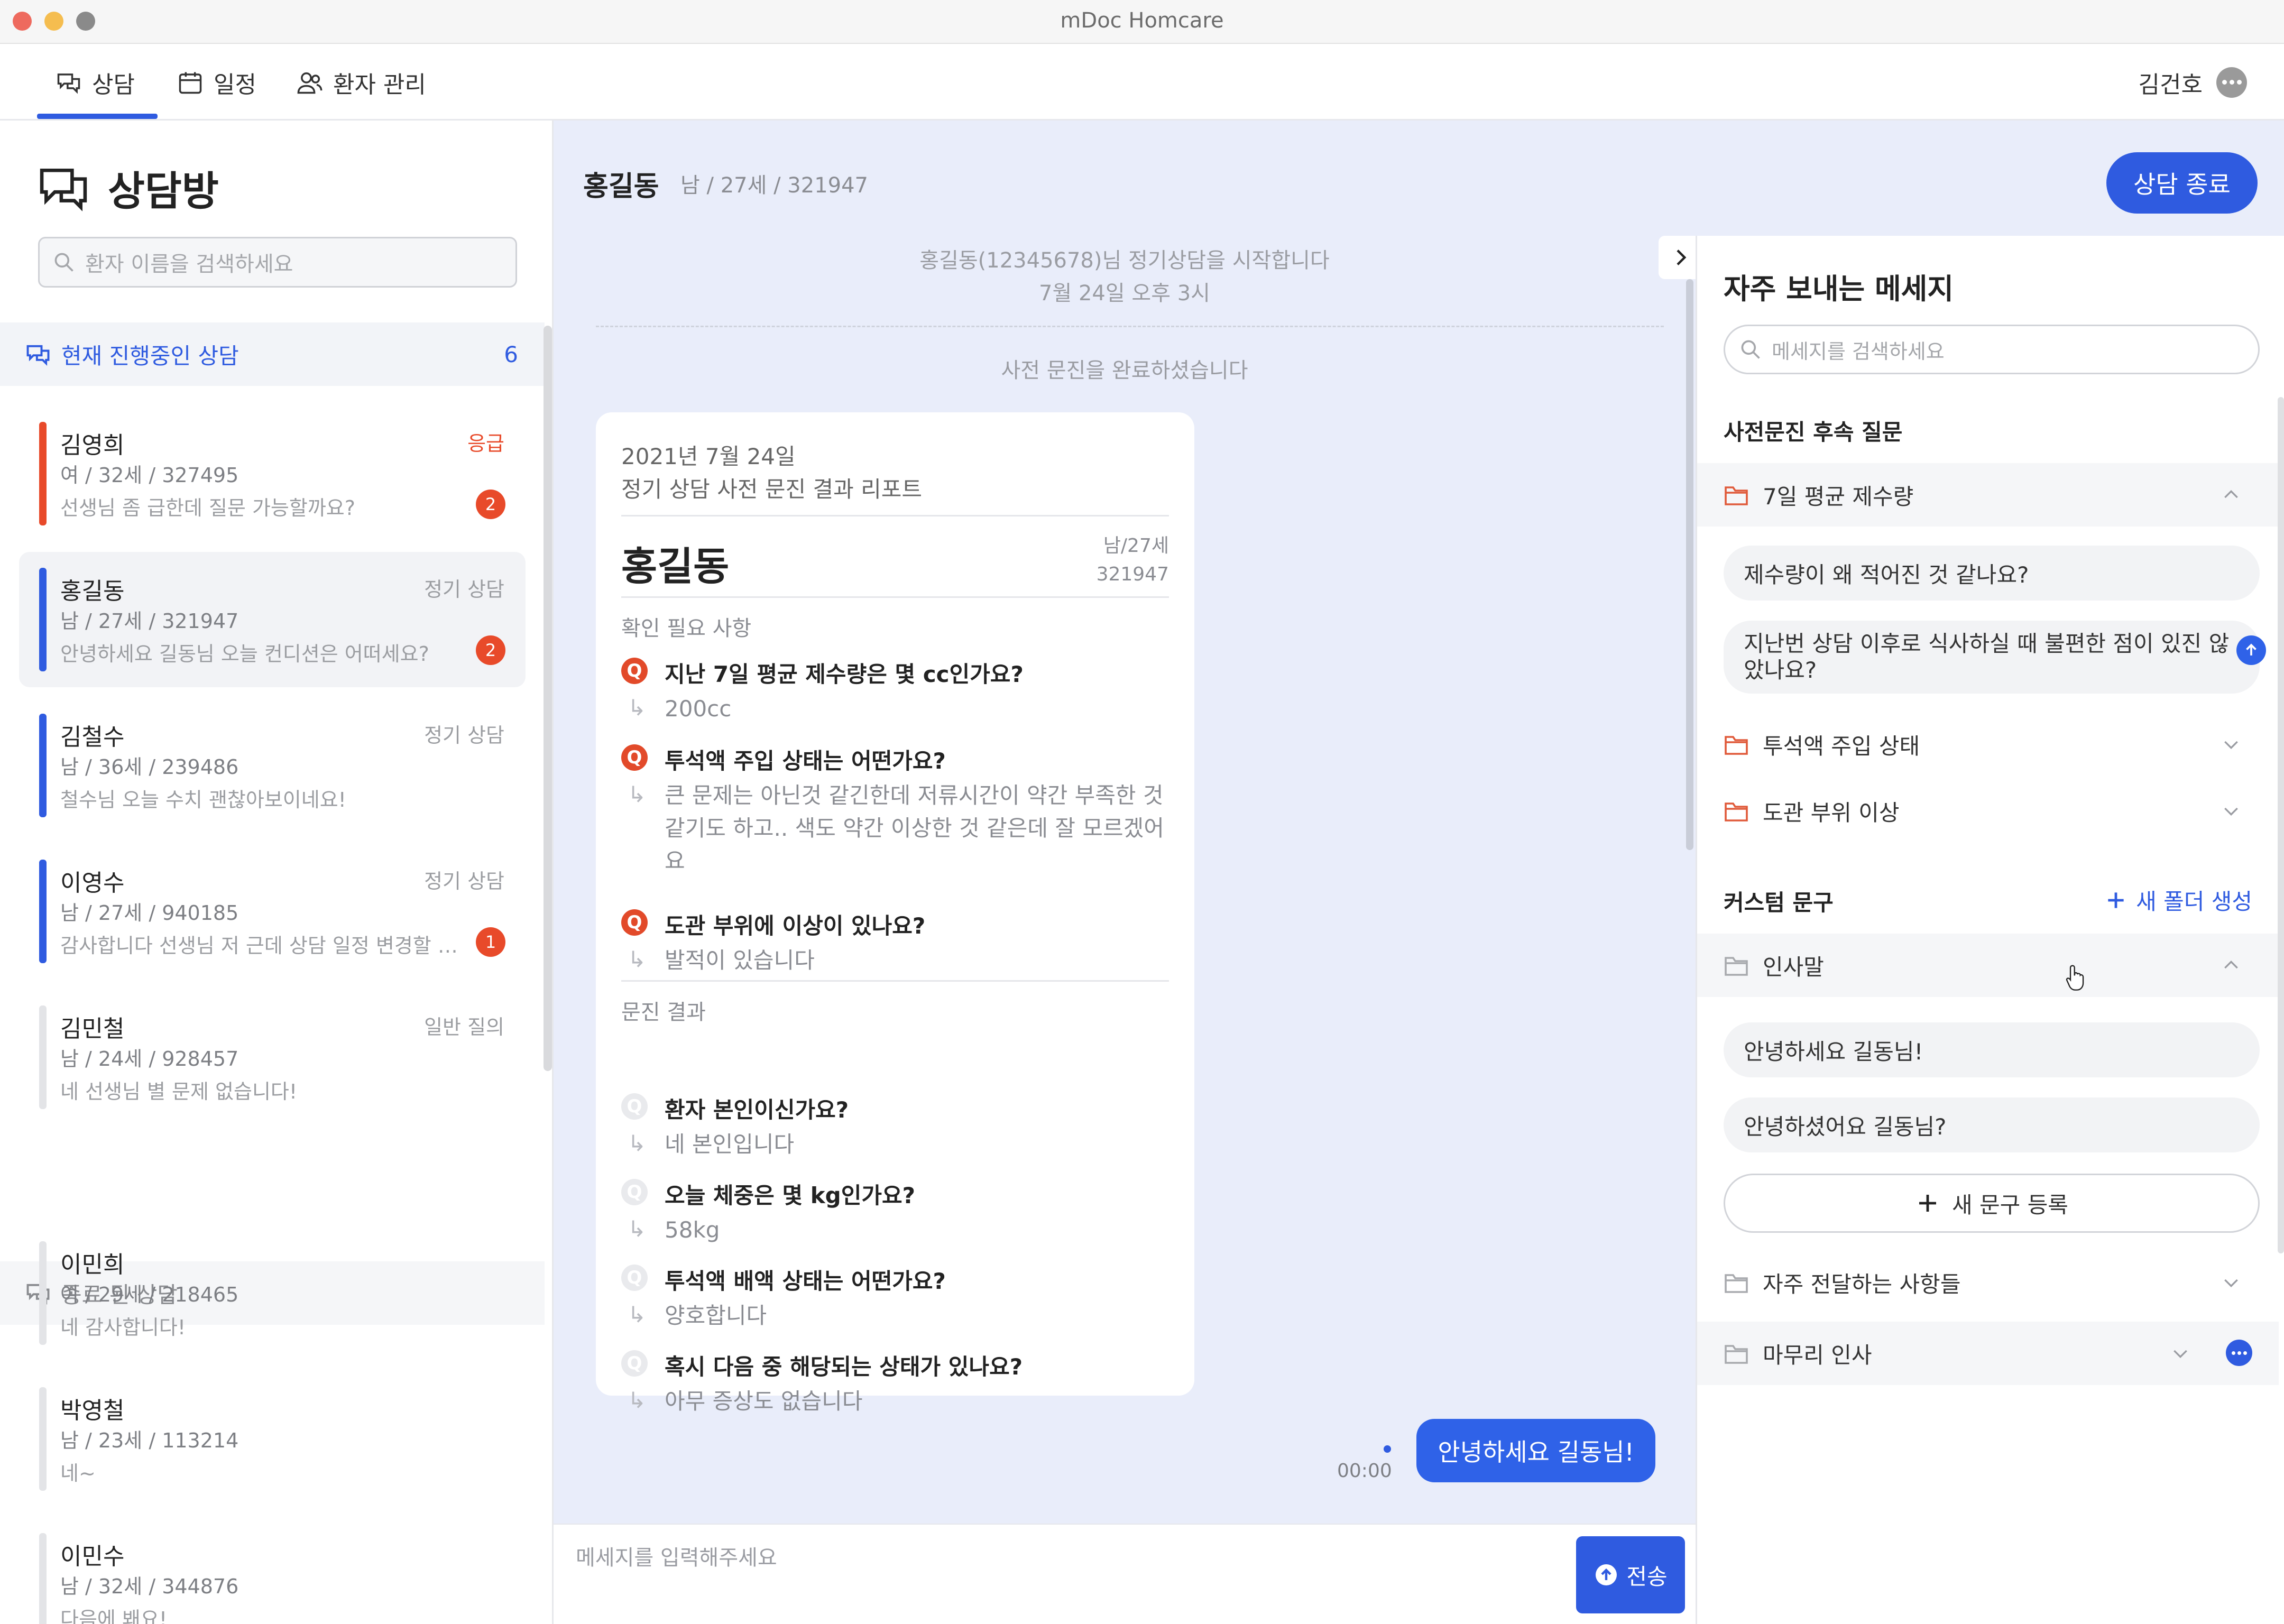 Image resolution: width=2284 pixels, height=1624 pixels. What do you see at coordinates (490, 650) in the screenshot?
I see `unread-badge: 2` at bounding box center [490, 650].